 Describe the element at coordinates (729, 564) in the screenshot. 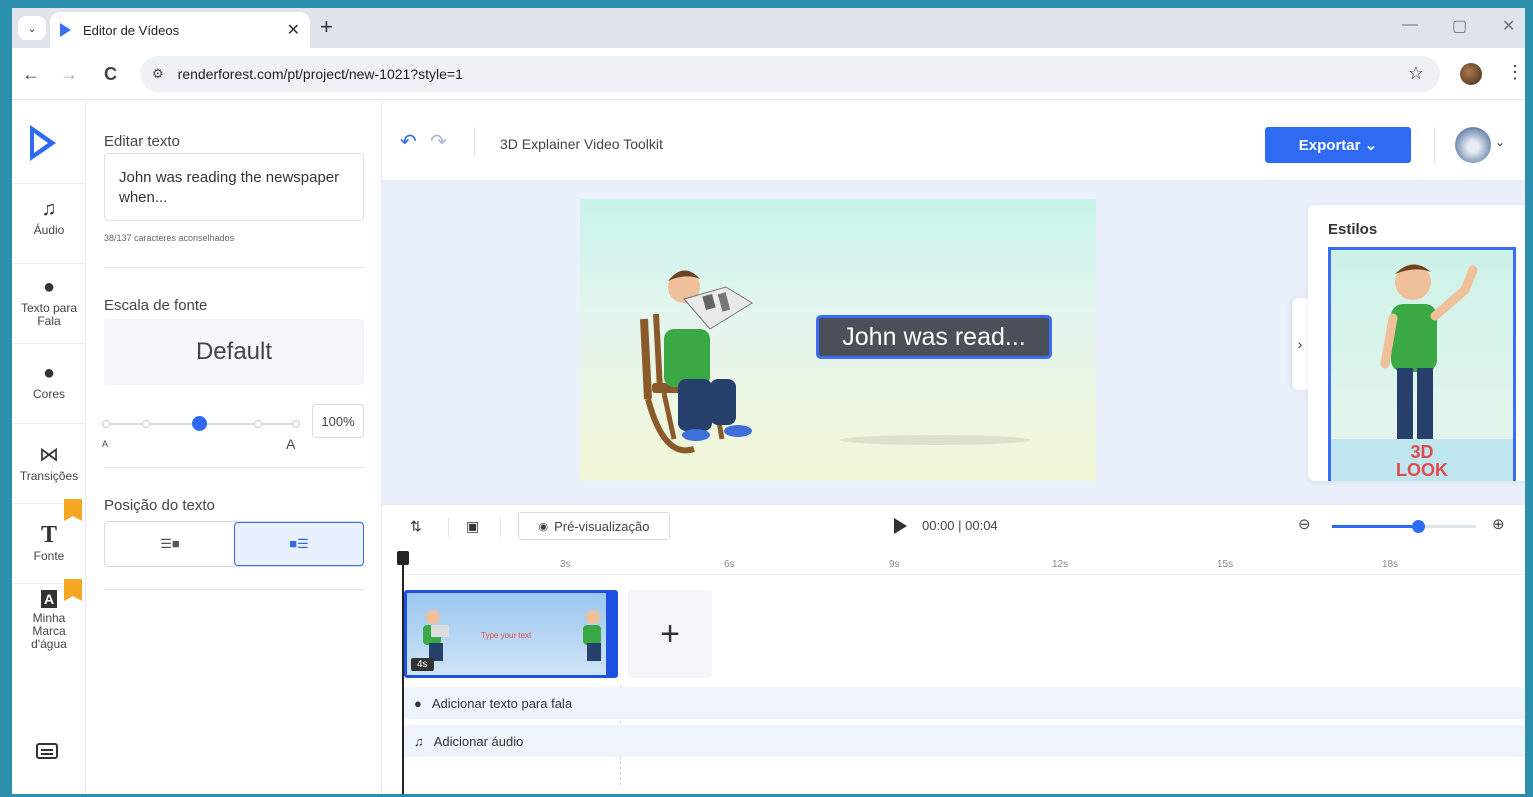

I see `ruler-tick: 6s` at that location.